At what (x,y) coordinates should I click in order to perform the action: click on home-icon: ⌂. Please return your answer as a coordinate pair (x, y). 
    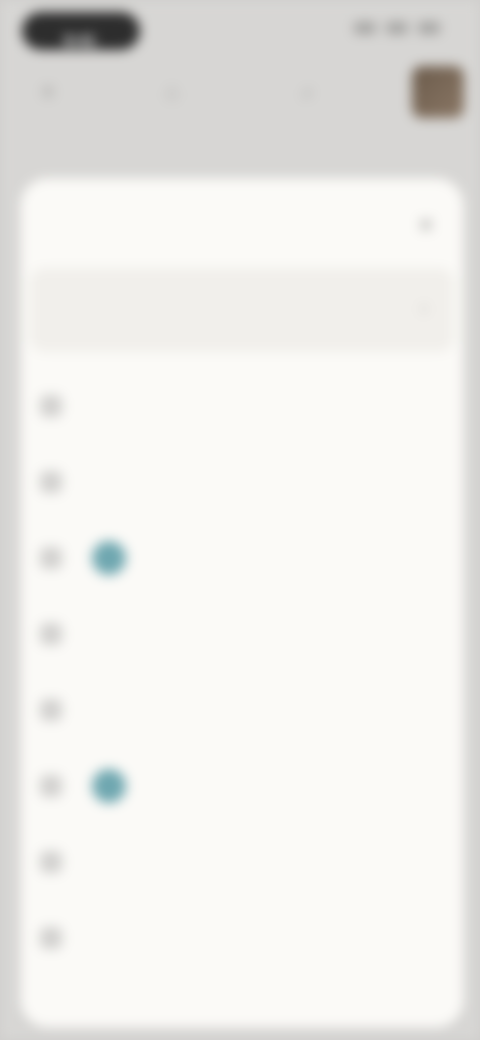
    Looking at the image, I should click on (172, 92).